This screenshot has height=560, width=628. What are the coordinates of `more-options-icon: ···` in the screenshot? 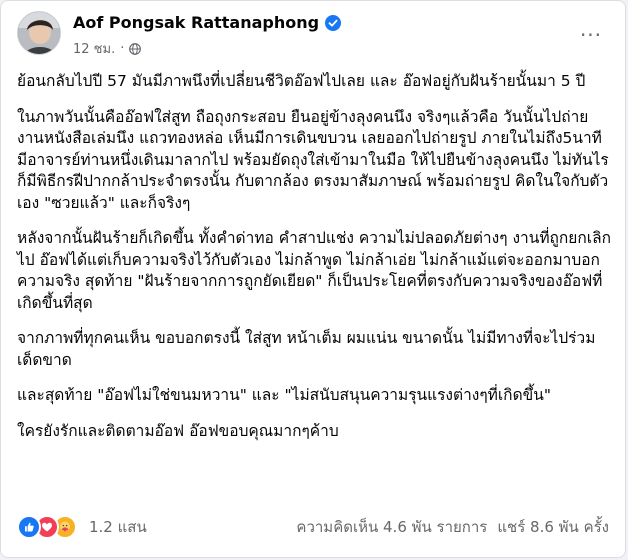 It's located at (591, 35).